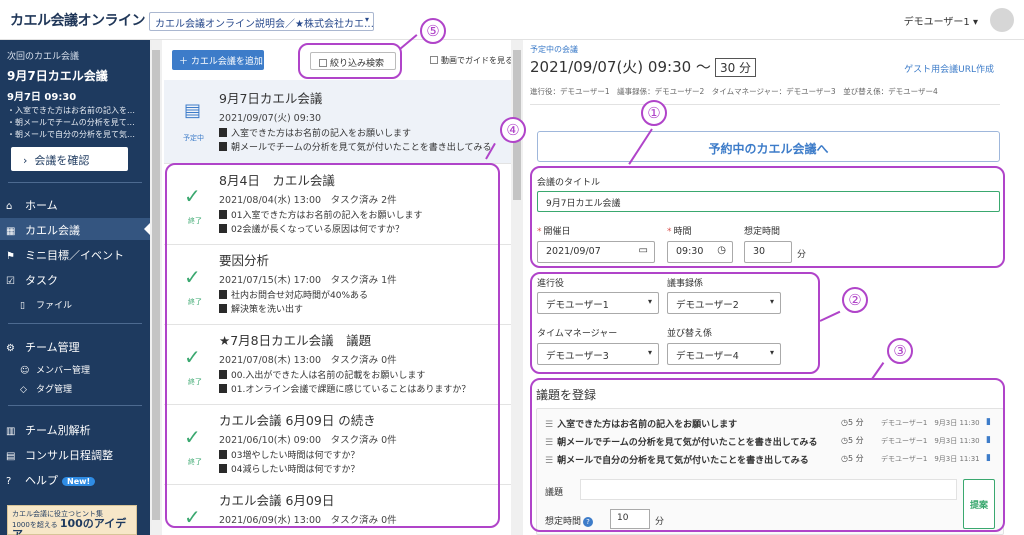  What do you see at coordinates (75, 479) in the screenshot?
I see `sidebar-item-help: ? ヘルプ New!` at bounding box center [75, 479].